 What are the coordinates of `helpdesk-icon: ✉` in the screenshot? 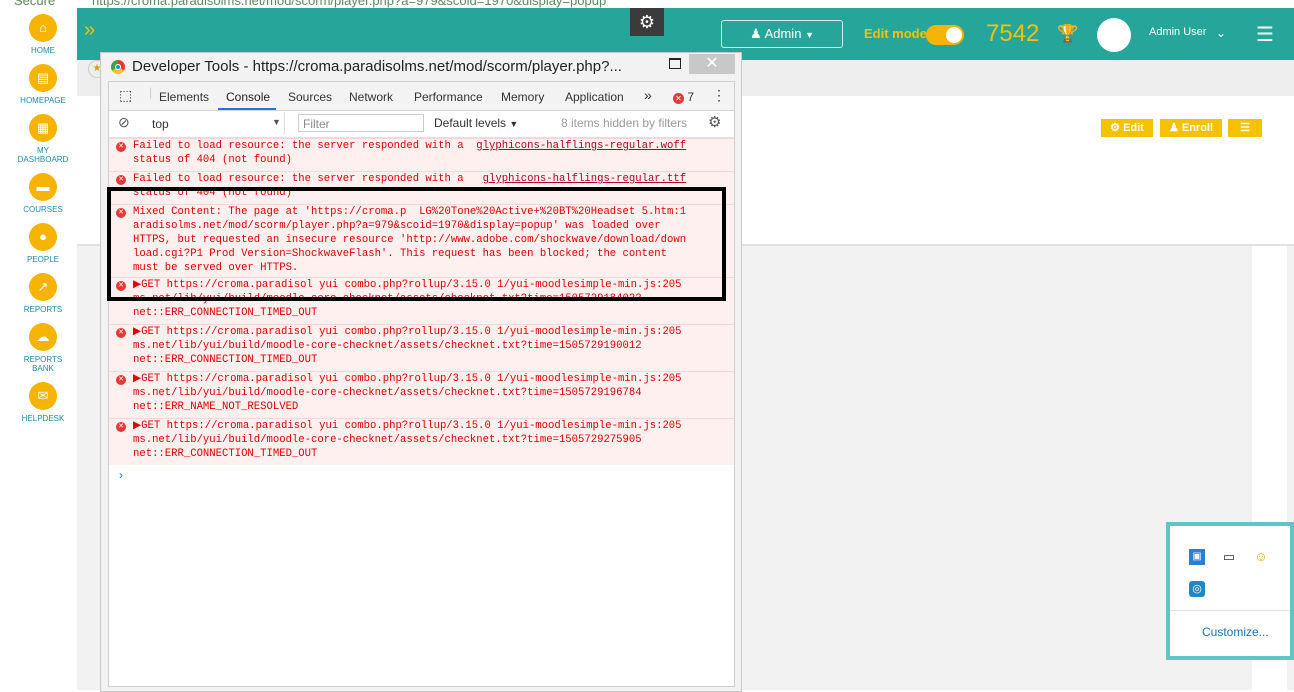 It's located at (43, 396).